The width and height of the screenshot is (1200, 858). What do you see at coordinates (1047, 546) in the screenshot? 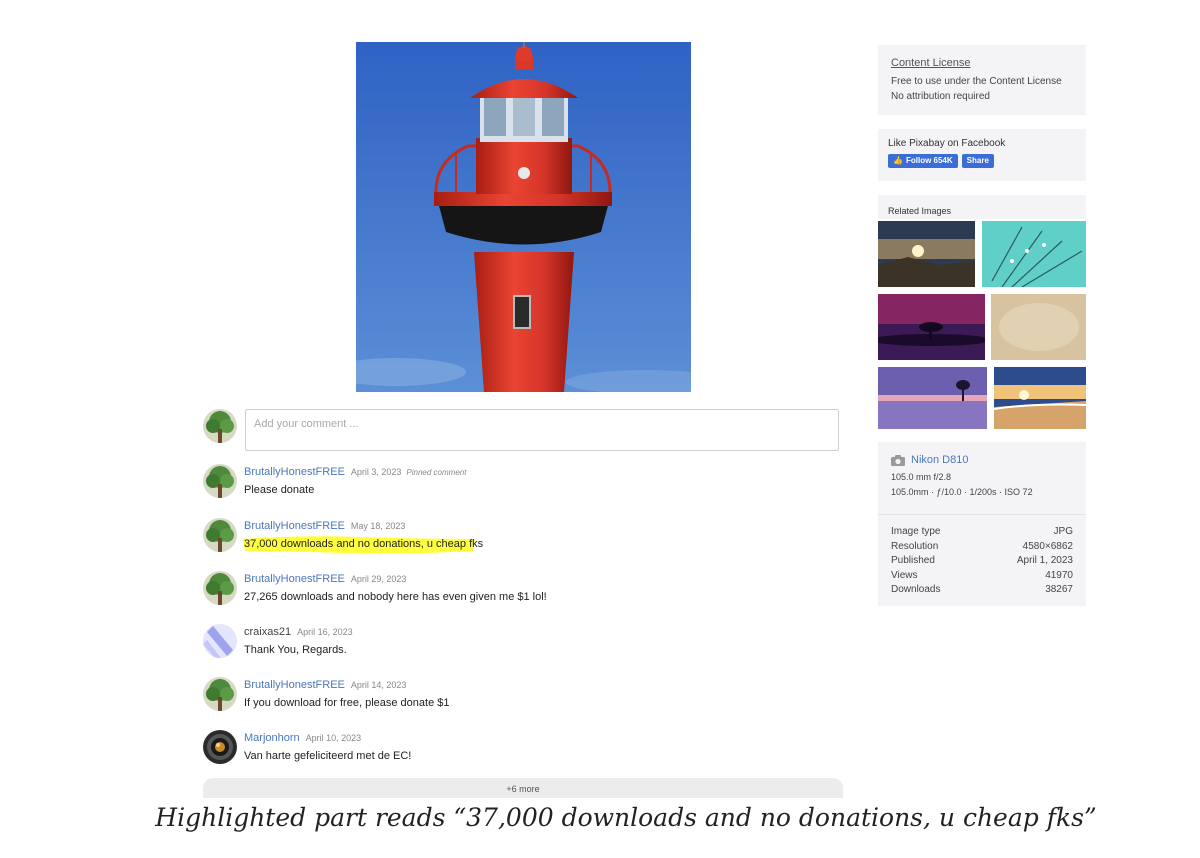
I see `spec-value: 4580×6862` at bounding box center [1047, 546].